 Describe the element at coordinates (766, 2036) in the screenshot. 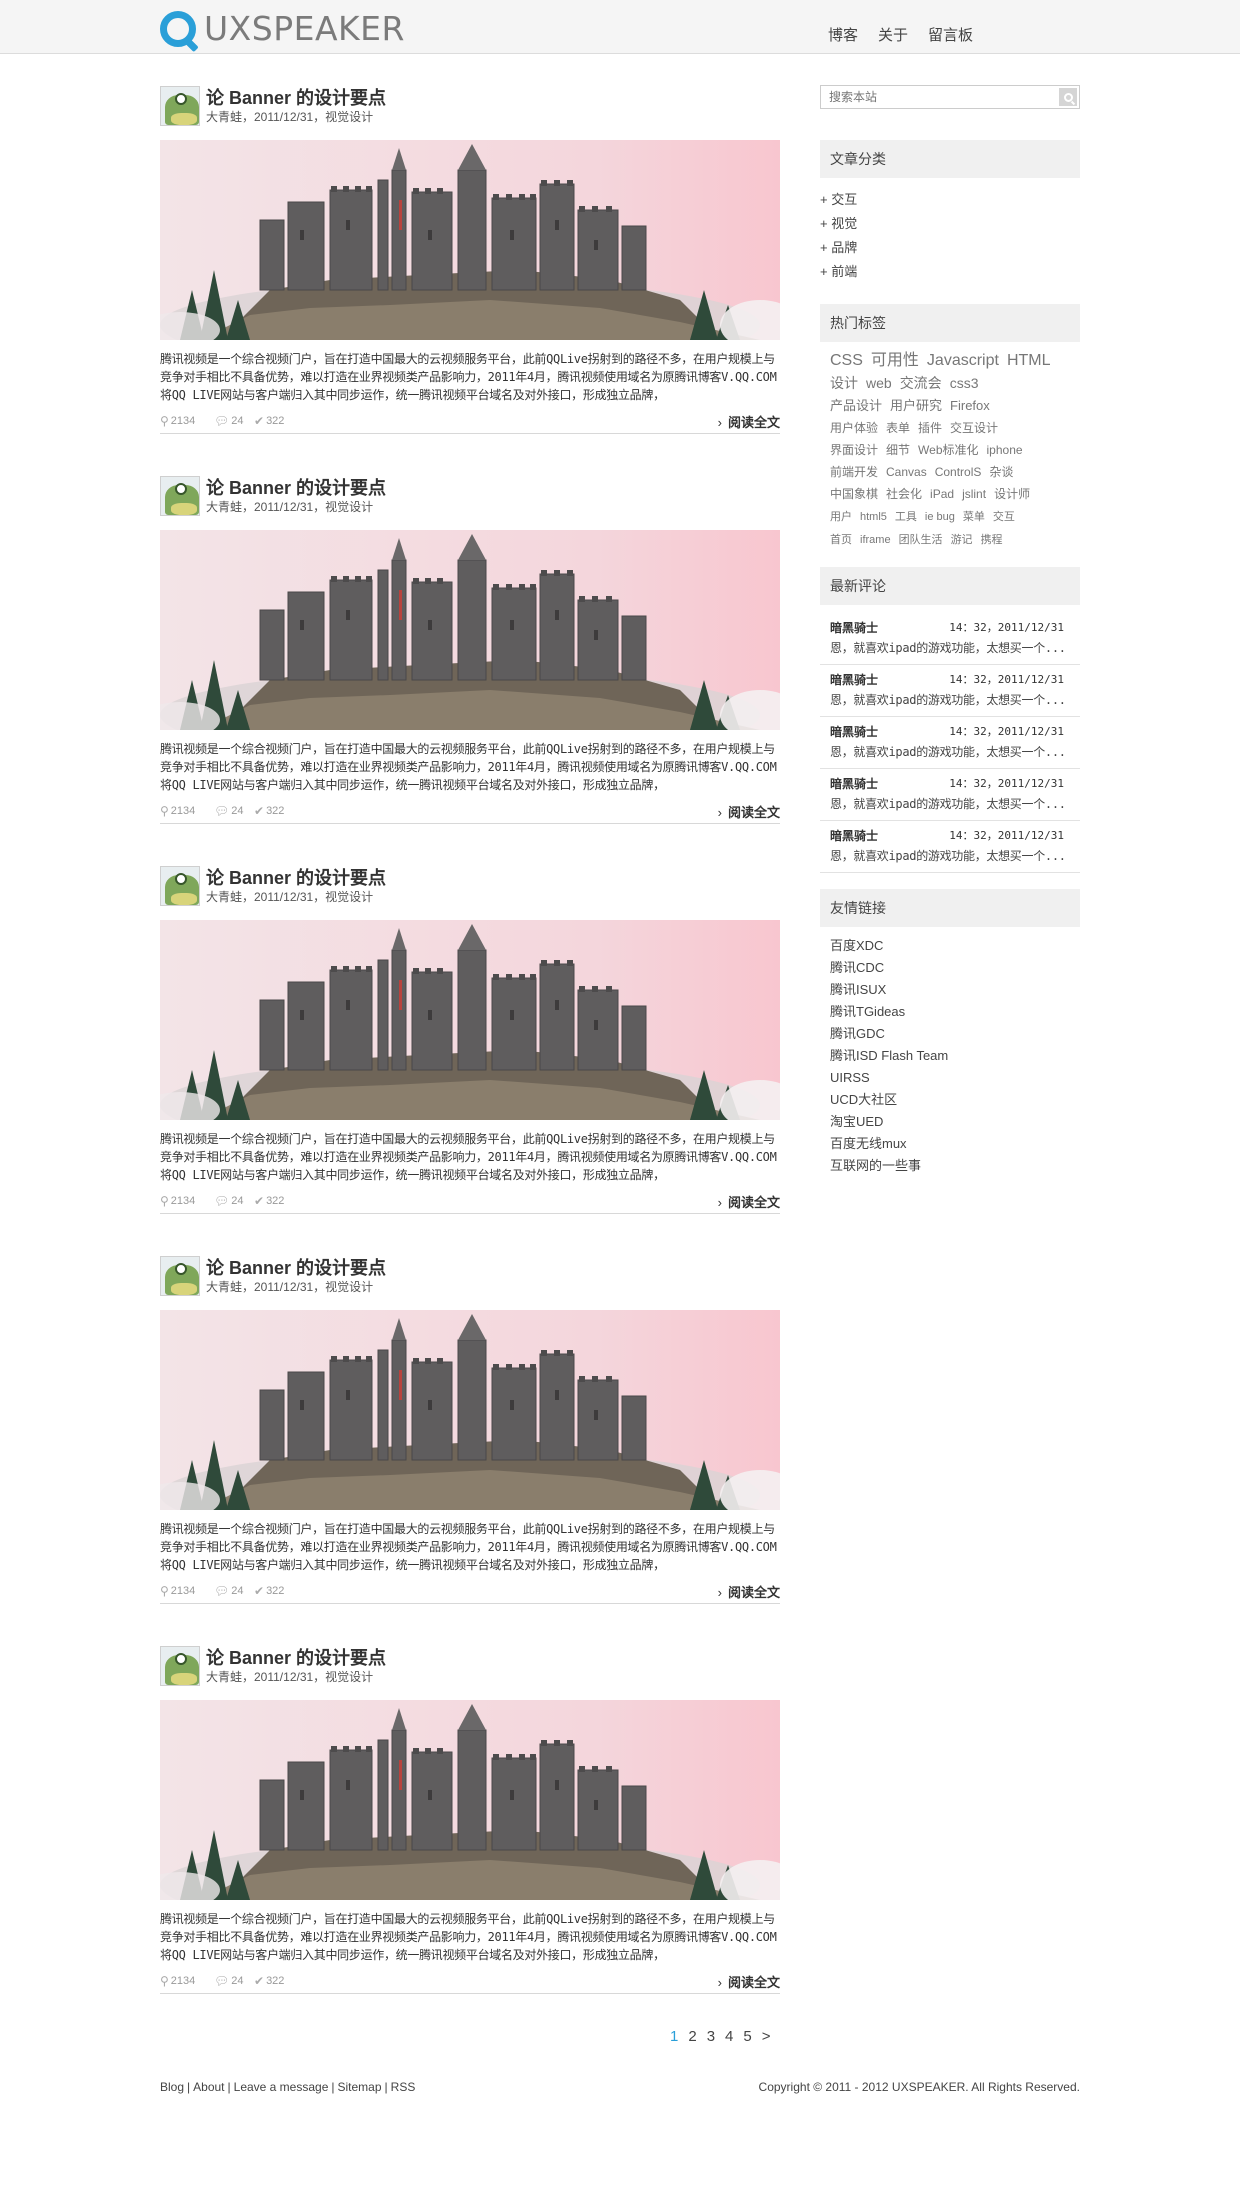

I see `next-page-button: >` at that location.